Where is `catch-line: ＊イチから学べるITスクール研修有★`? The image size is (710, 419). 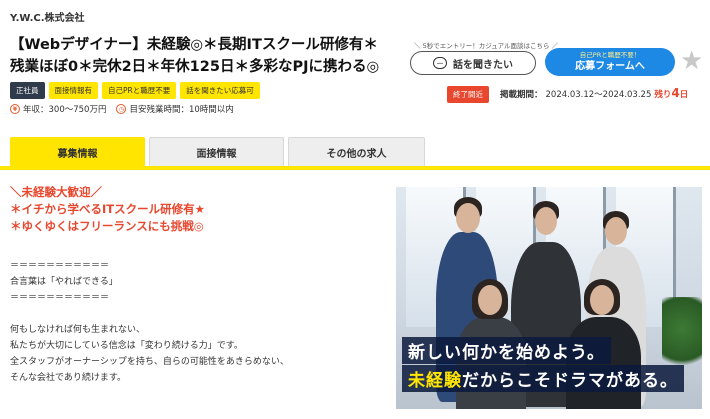
catch-line: ＊イチから学べるITスクール研修有★ is located at coordinates (107, 209).